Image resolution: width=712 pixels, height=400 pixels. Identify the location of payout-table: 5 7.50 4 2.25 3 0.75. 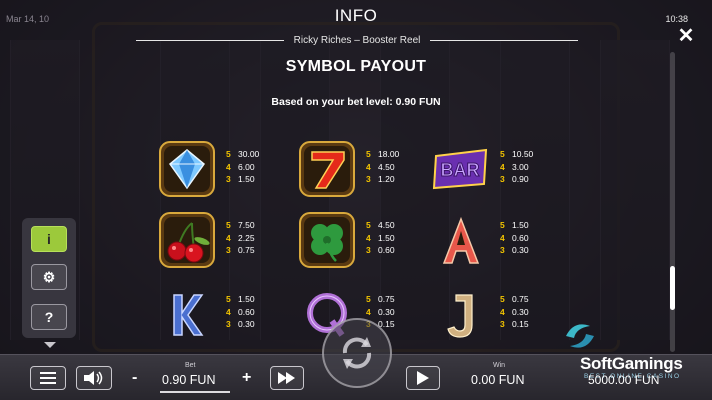
(240, 238).